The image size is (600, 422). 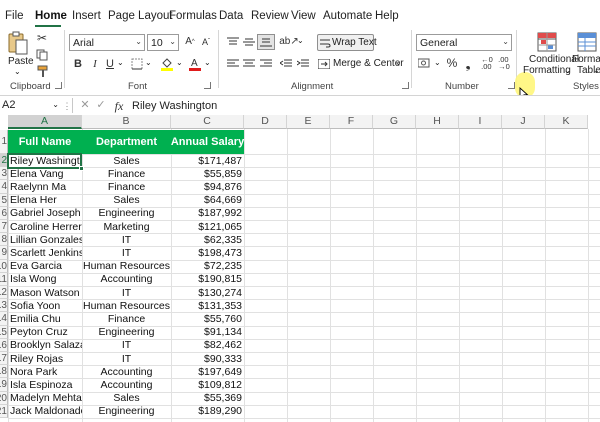 I want to click on increase-indent-icon, so click(x=303, y=64).